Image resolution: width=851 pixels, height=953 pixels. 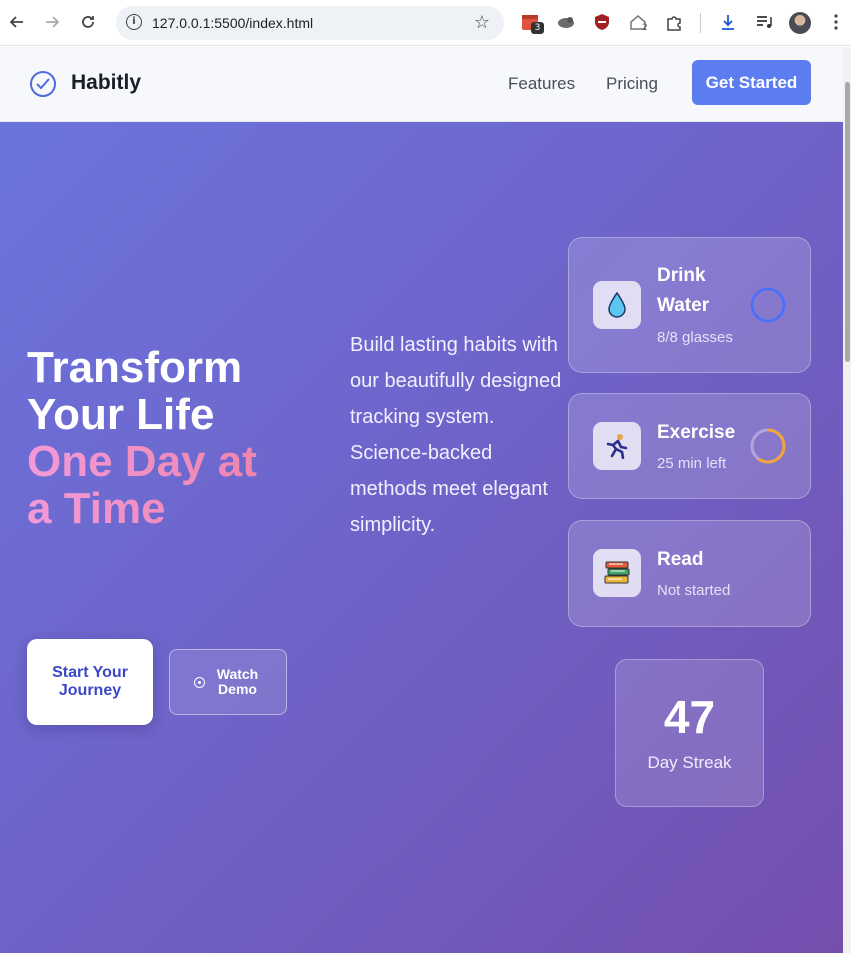 I want to click on forward-icon, so click(x=52, y=22).